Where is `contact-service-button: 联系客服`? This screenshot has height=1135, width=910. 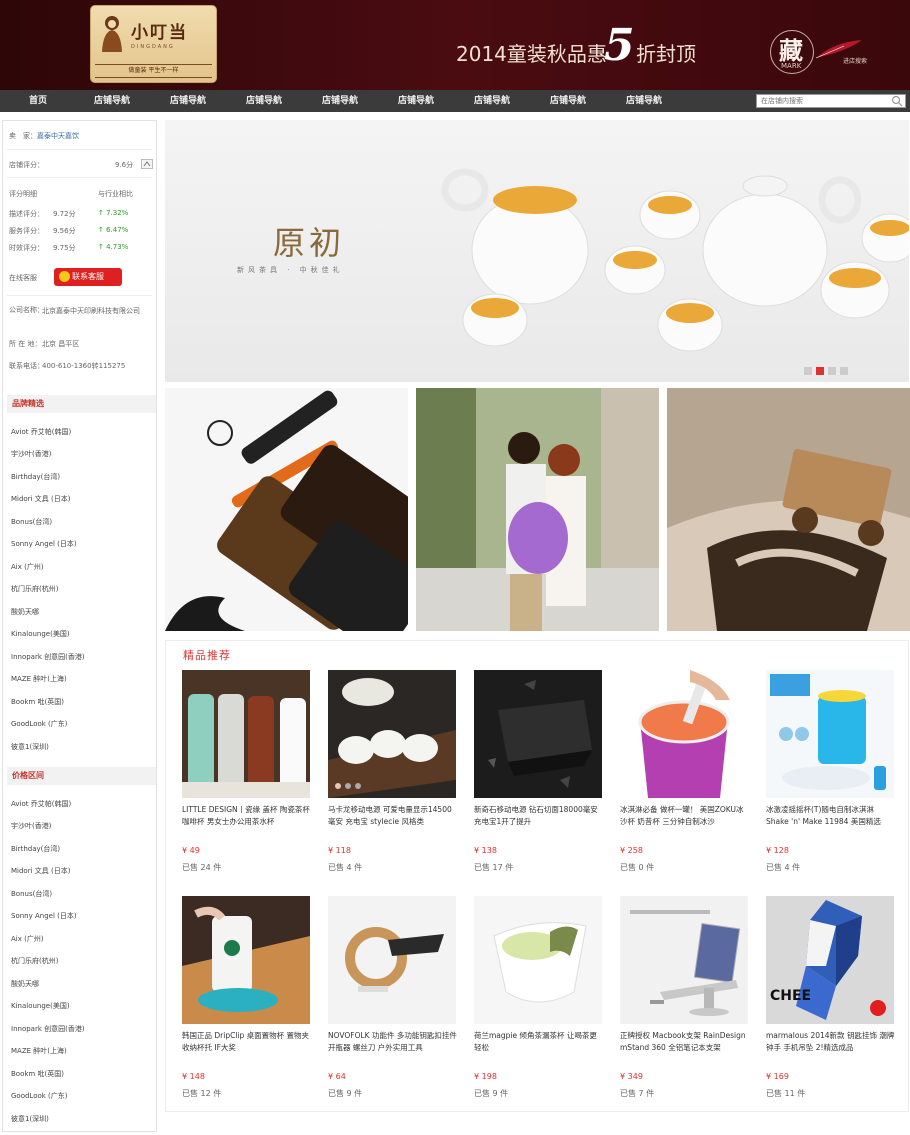
contact-service-button: 联系客服 is located at coordinates (88, 277).